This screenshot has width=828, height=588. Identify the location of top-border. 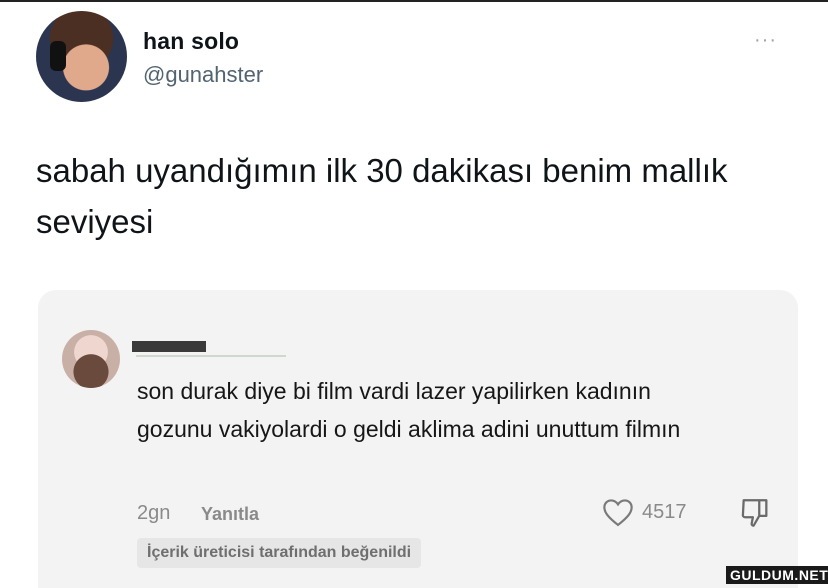
(414, 1).